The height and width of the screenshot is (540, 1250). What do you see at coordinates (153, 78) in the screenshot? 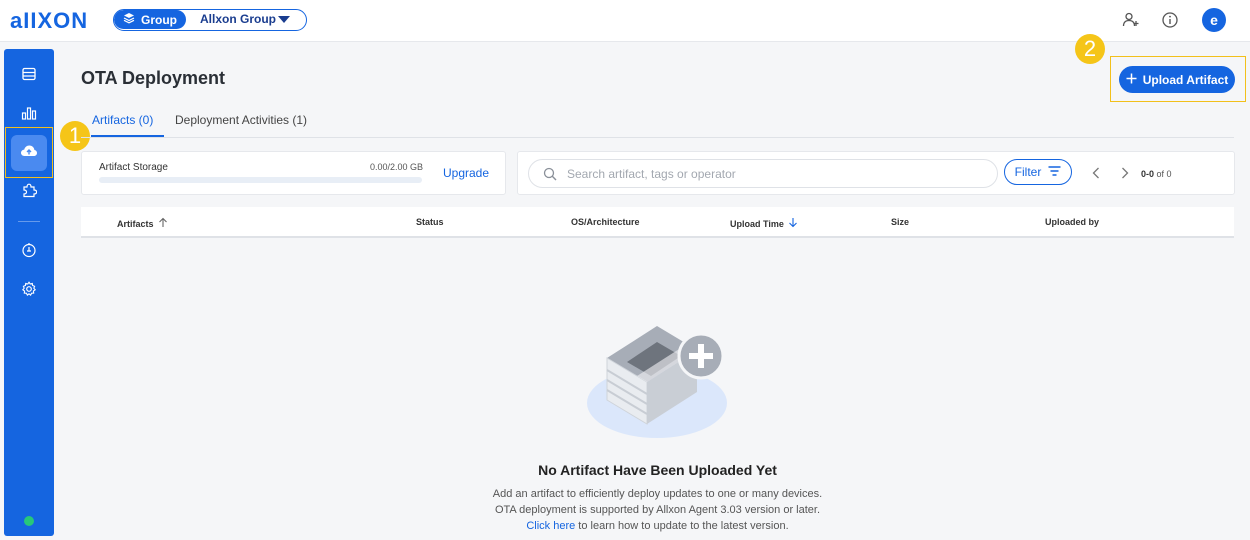
I see `page-title: OTA Deployment` at bounding box center [153, 78].